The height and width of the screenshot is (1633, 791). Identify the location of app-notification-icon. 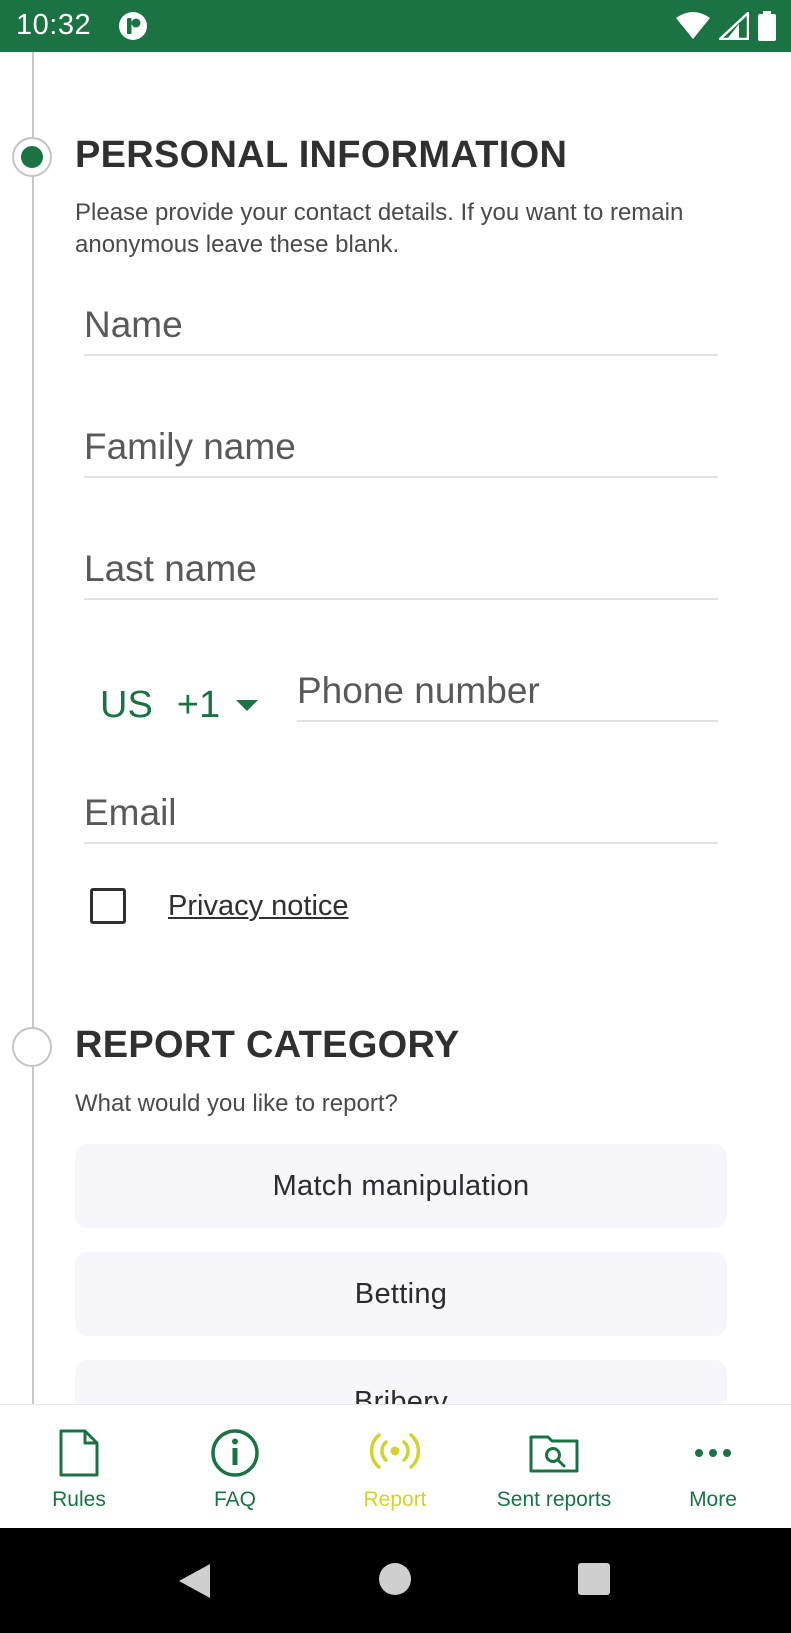
(133, 26).